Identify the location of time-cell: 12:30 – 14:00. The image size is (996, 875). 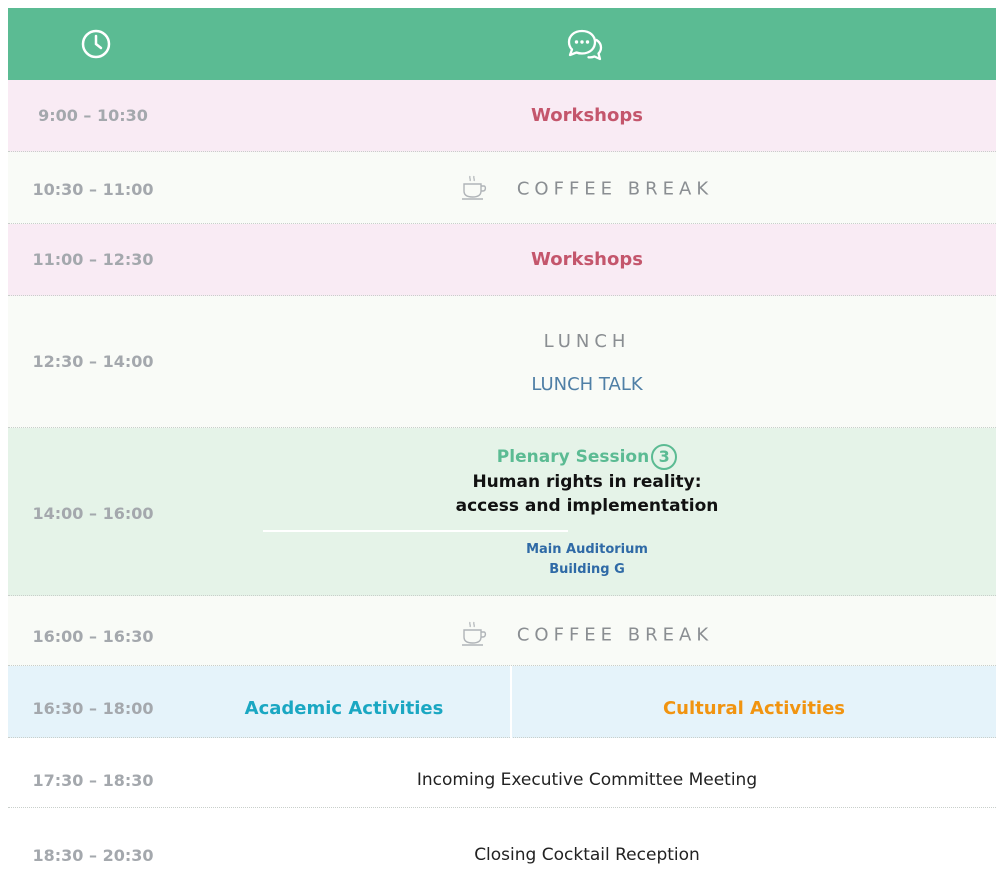
(93, 361).